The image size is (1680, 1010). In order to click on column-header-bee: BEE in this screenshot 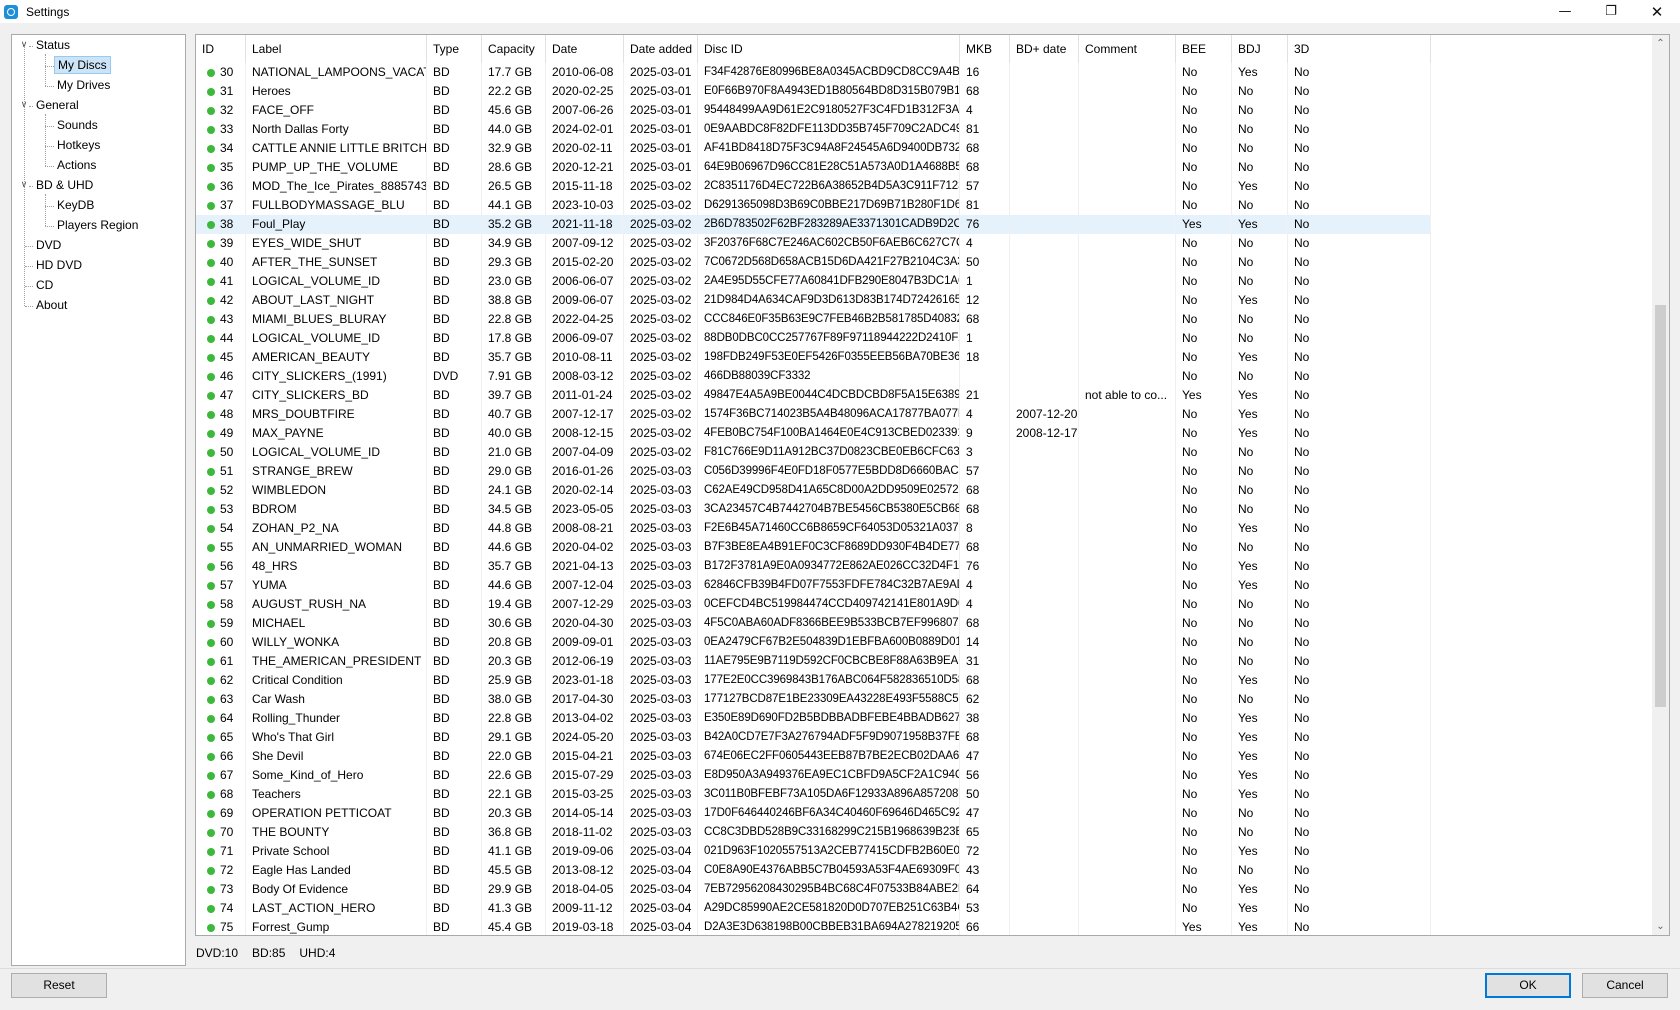, I will do `click(1204, 49)`.